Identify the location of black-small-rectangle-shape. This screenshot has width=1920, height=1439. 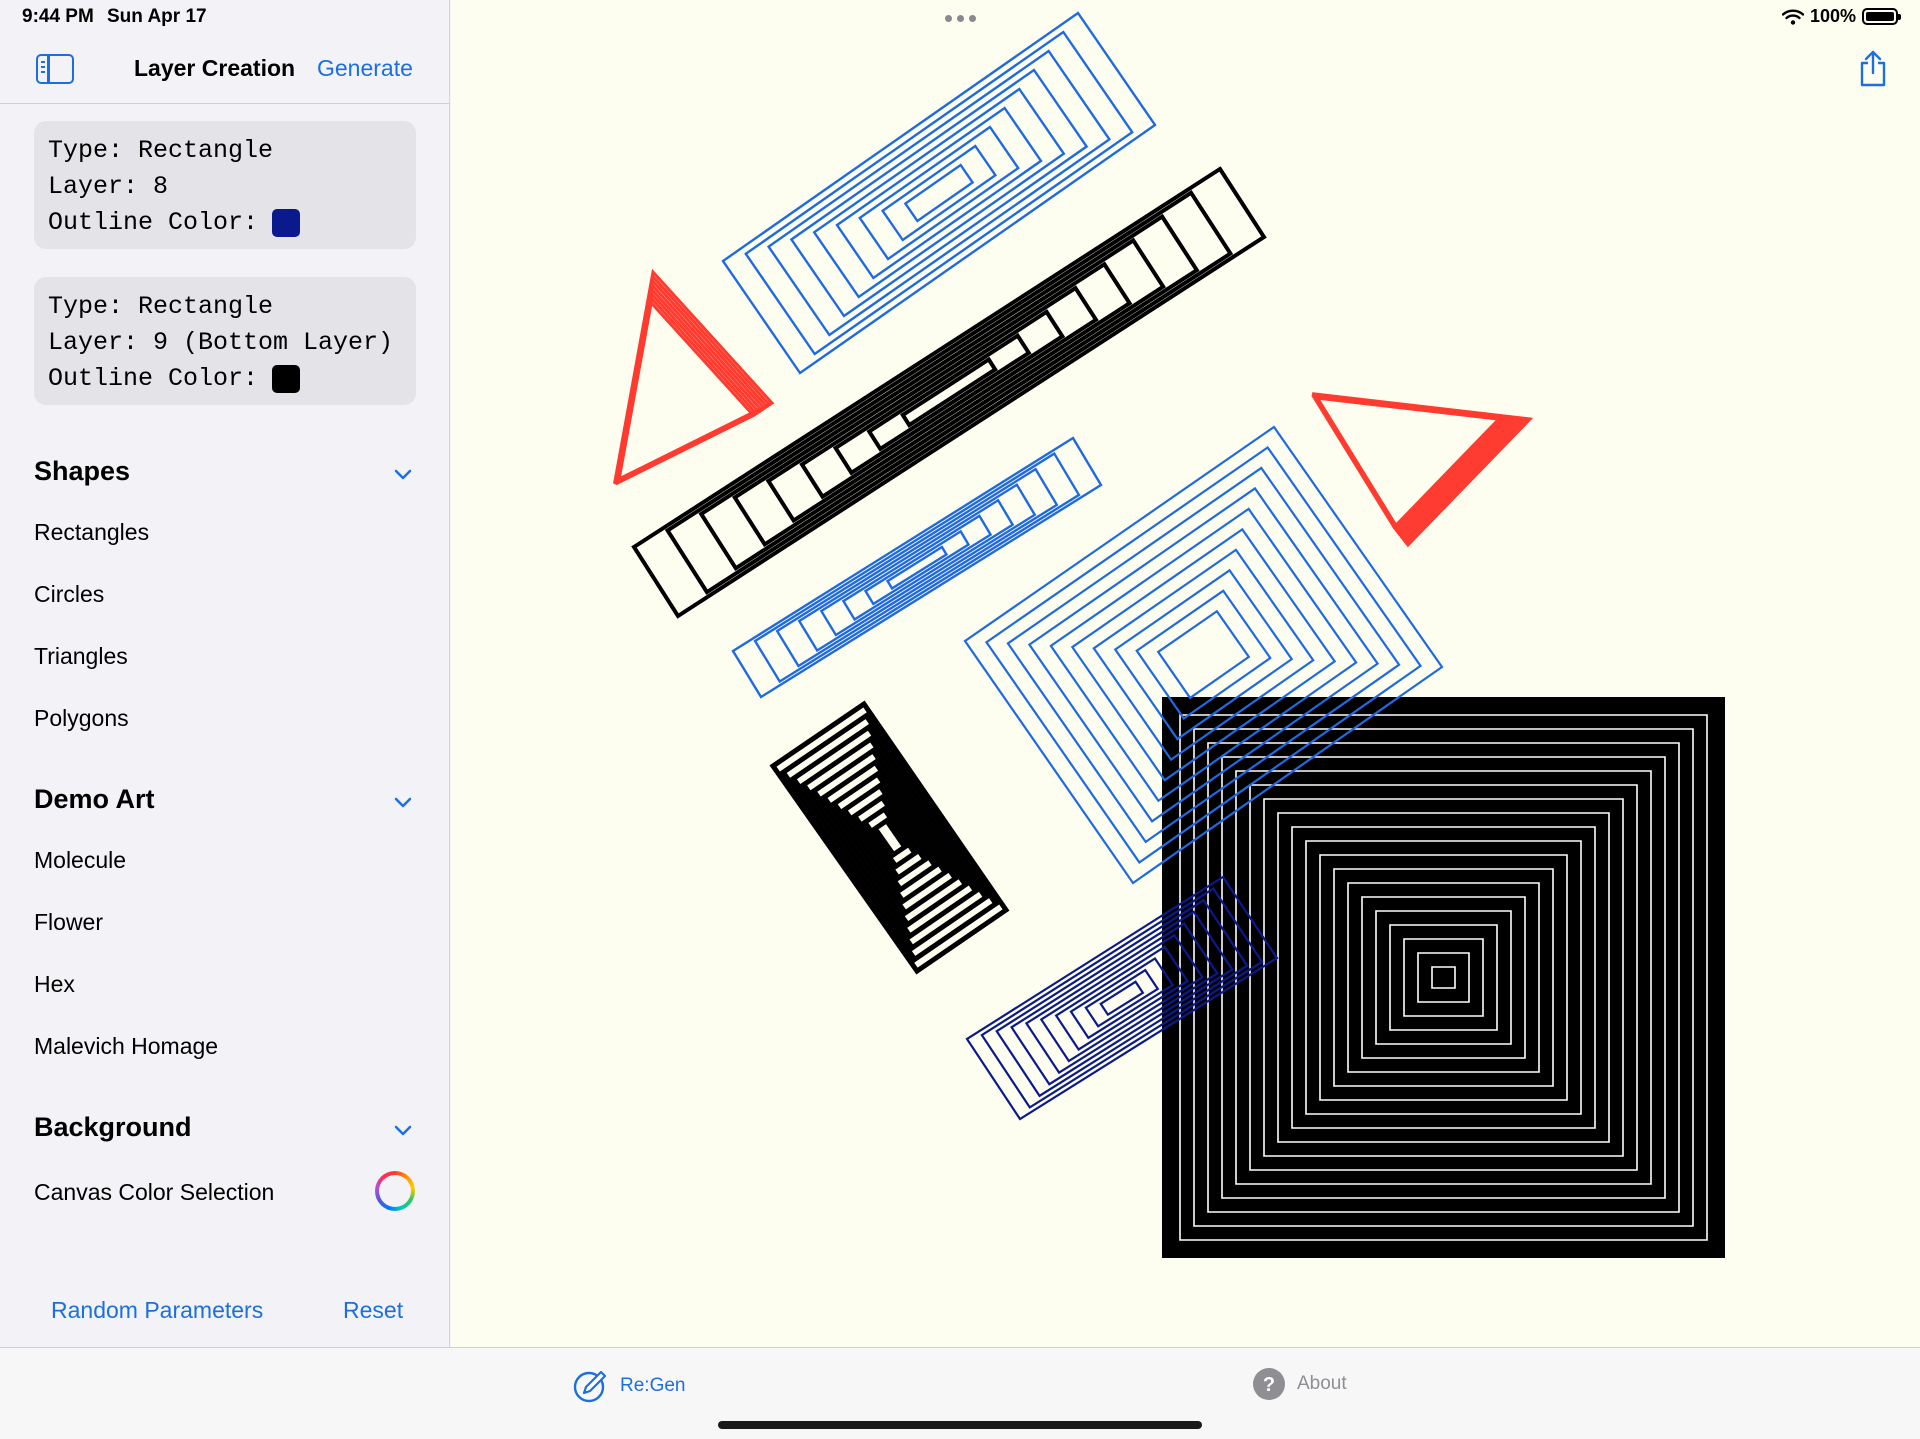
(889, 837).